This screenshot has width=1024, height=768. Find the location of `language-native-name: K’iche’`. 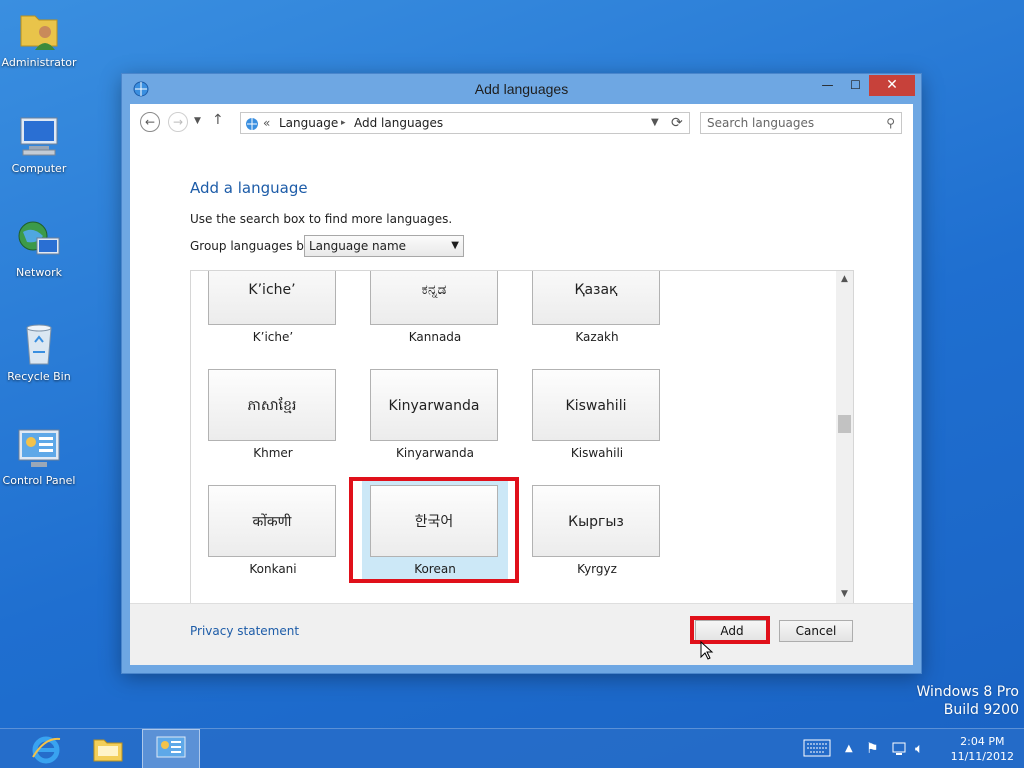

language-native-name: K’iche’ is located at coordinates (272, 298).